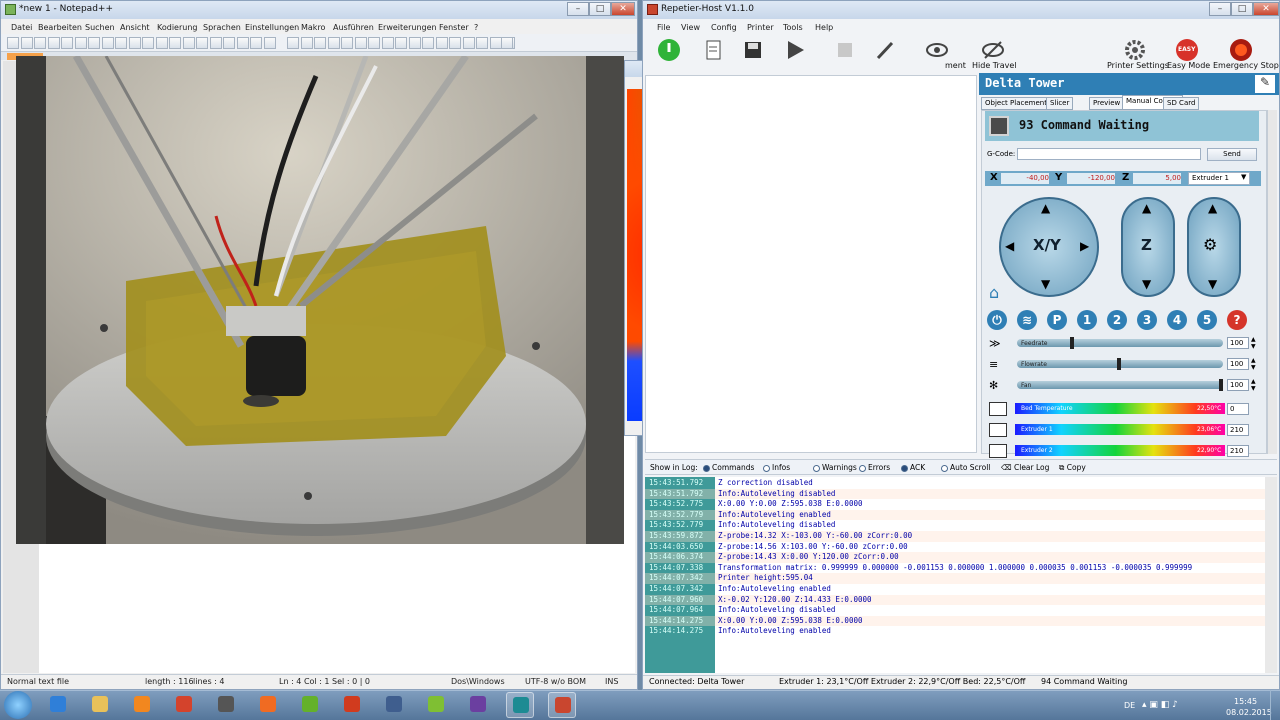 Image resolution: width=1280 pixels, height=720 pixels. What do you see at coordinates (520, 705) in the screenshot?
I see `arduino-icon` at bounding box center [520, 705].